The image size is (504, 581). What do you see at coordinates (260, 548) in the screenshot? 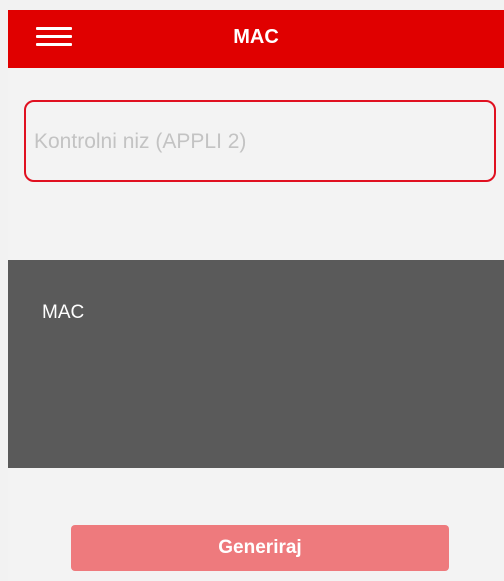
I see `generate-button: Generiraj` at bounding box center [260, 548].